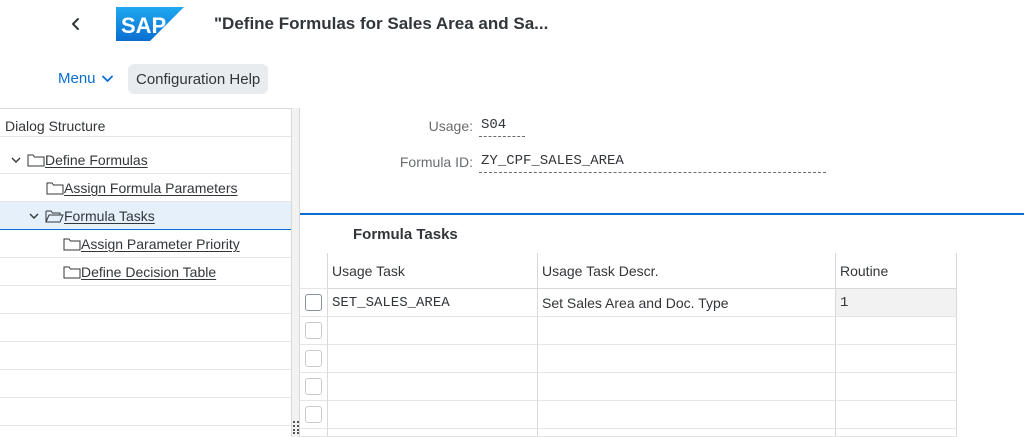  I want to click on tree-label: Define Formulas, so click(96, 160).